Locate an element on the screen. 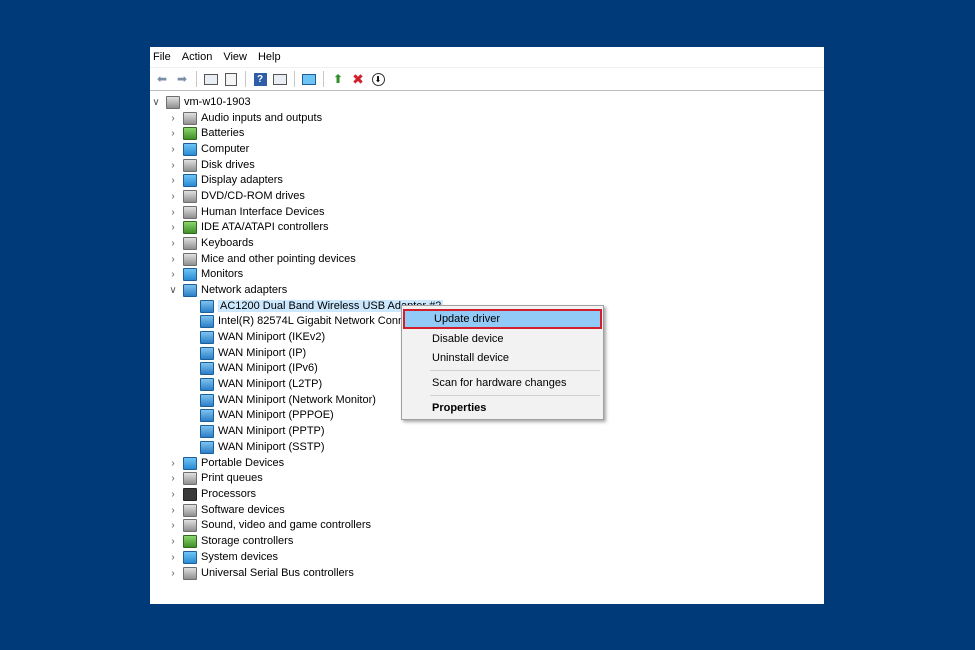  tree-item-label: WAN Miniport (IKEv2) is located at coordinates (272, 337).